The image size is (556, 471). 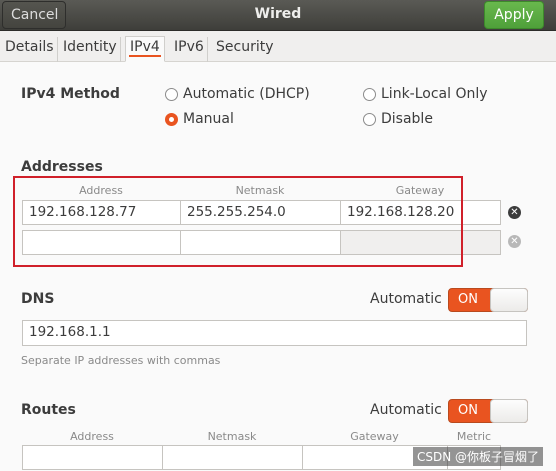 I want to click on addresses-label: Addresses, so click(x=62, y=167).